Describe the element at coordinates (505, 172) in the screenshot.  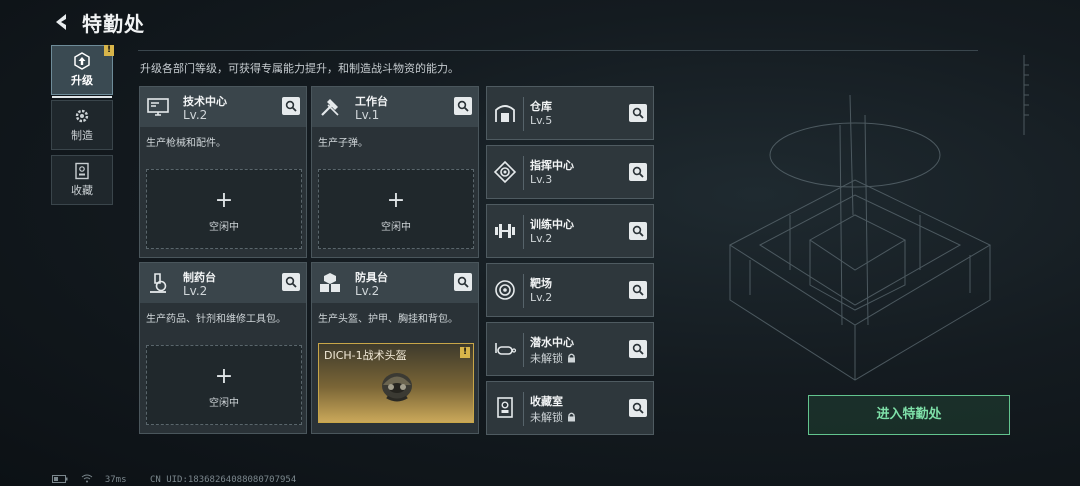
I see `chip-icon` at that location.